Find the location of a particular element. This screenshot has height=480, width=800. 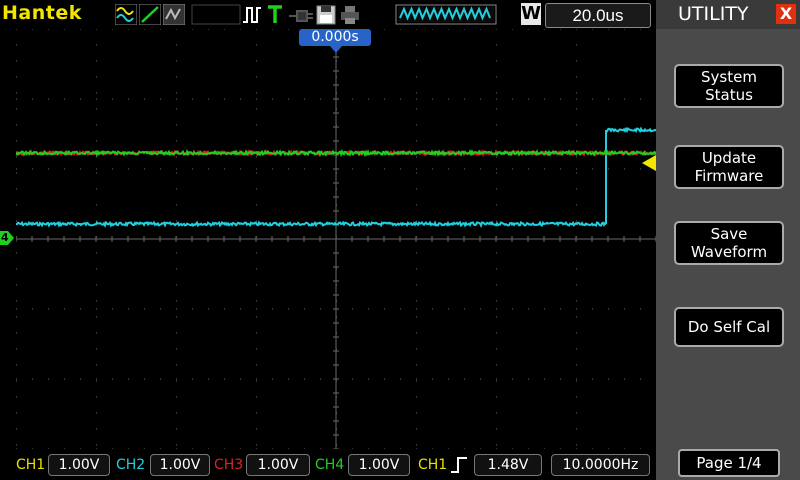

self-cal-button: Do Self Cal is located at coordinates (729, 327).